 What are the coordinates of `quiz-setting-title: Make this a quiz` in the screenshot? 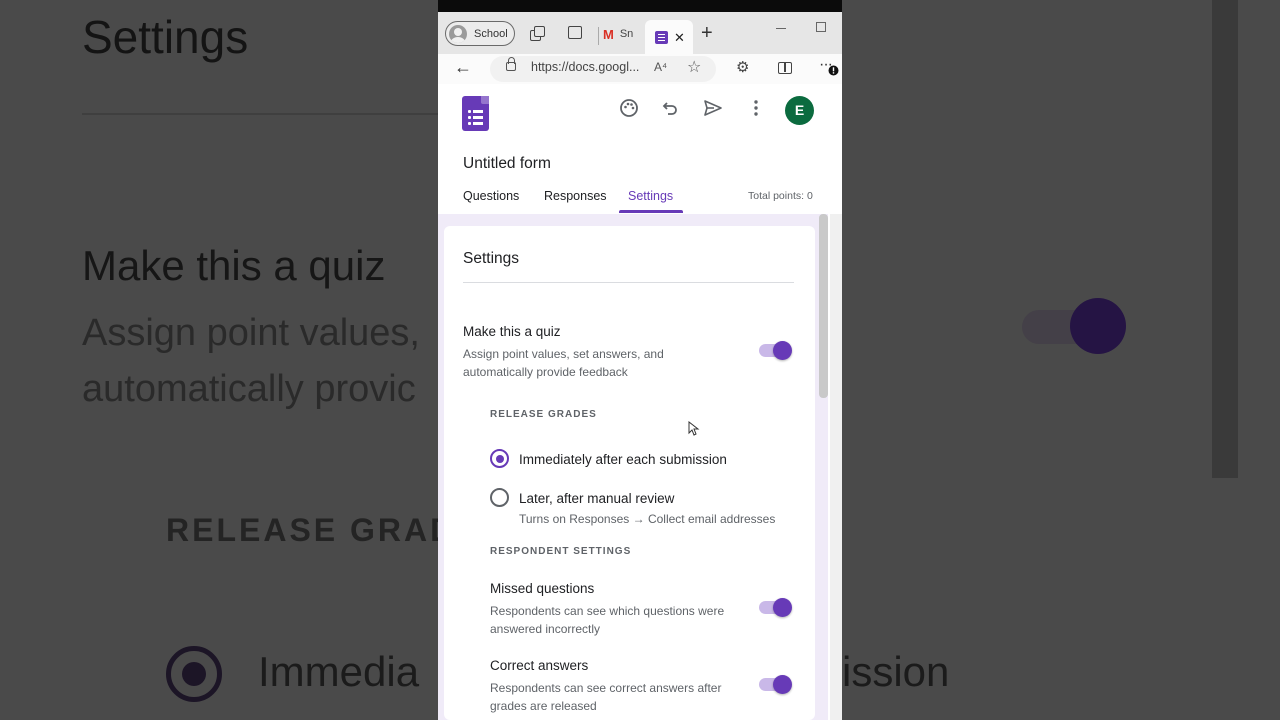 It's located at (512, 331).